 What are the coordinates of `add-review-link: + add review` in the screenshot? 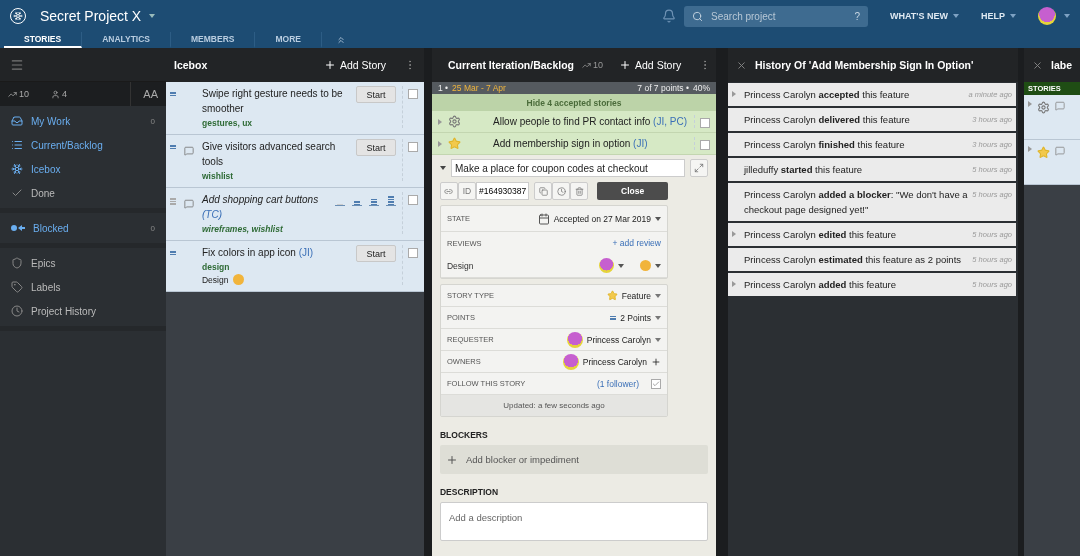 It's located at (636, 243).